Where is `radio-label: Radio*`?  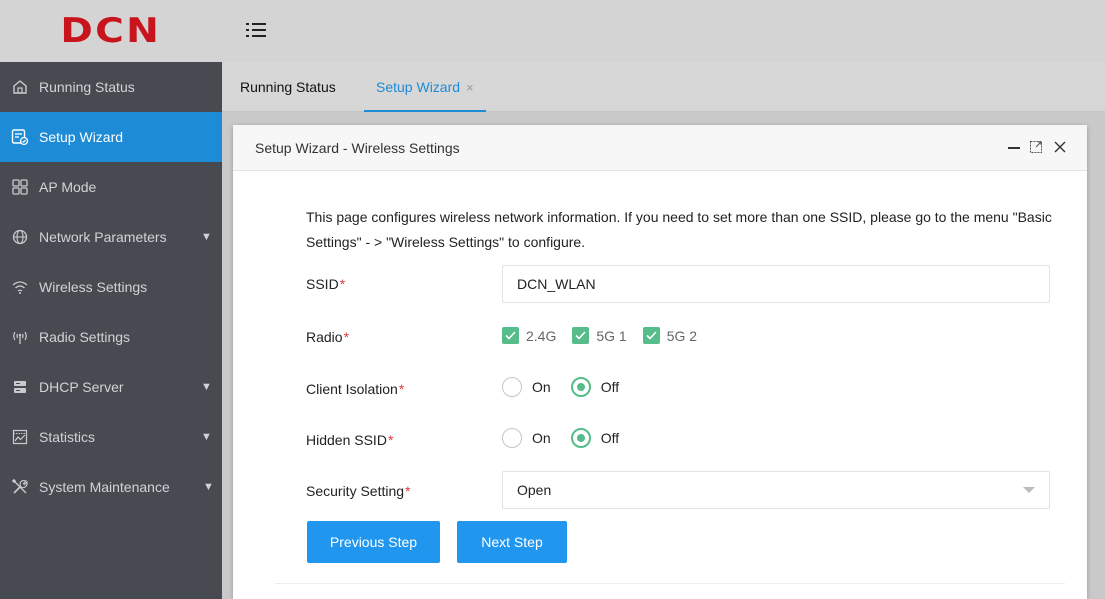
radio-label: Radio* is located at coordinates (327, 337).